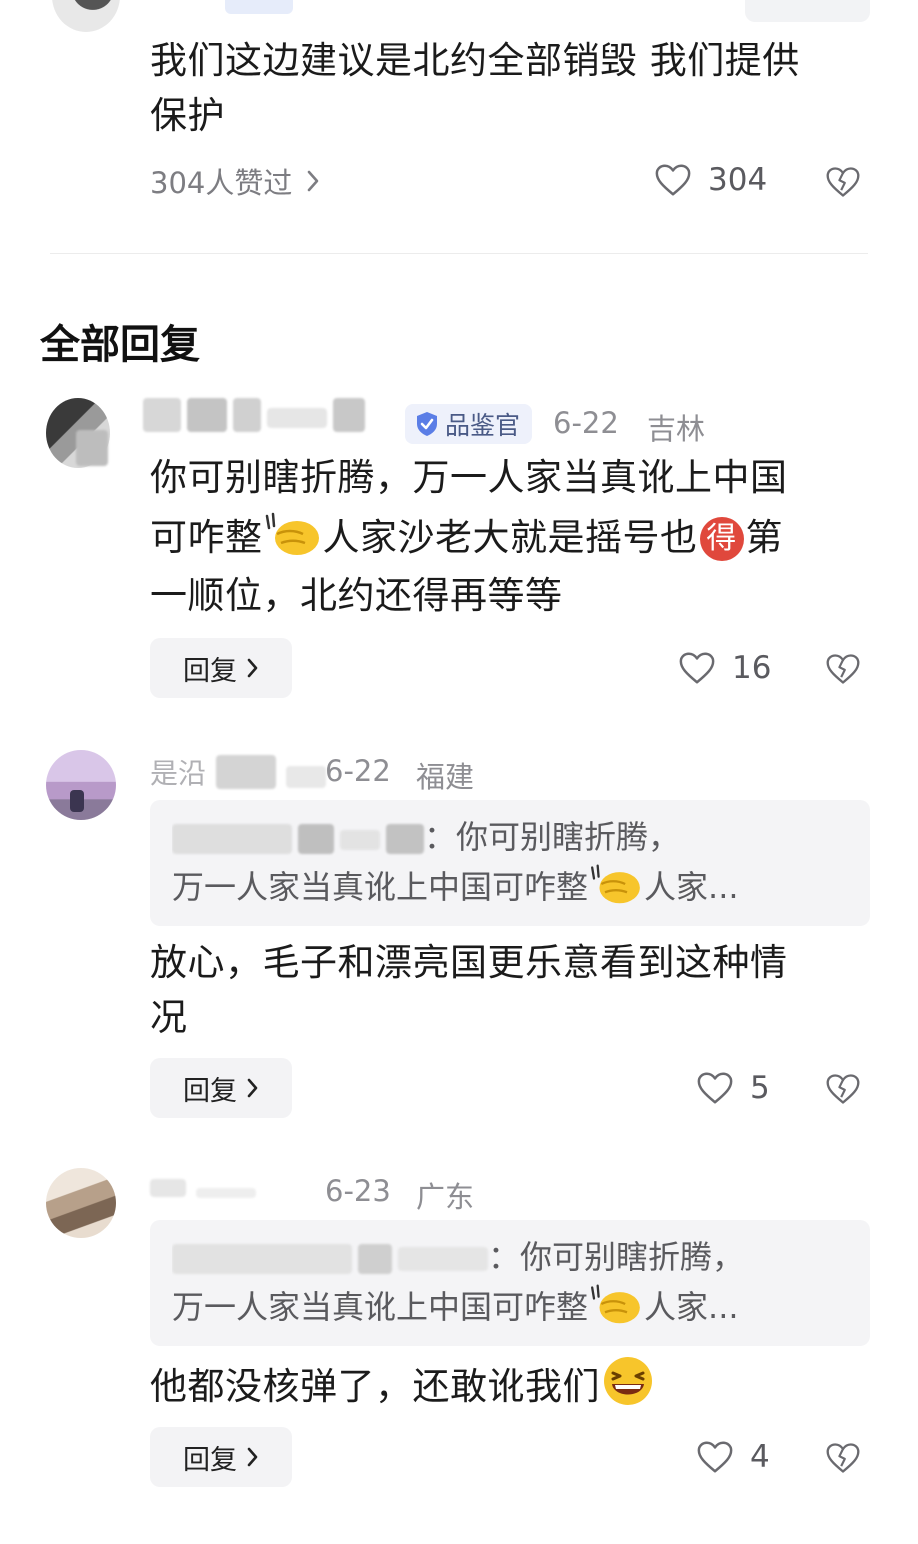 This screenshot has width=918, height=1544. Describe the element at coordinates (86, 16) in the screenshot. I see `top-comment-avatar` at that location.